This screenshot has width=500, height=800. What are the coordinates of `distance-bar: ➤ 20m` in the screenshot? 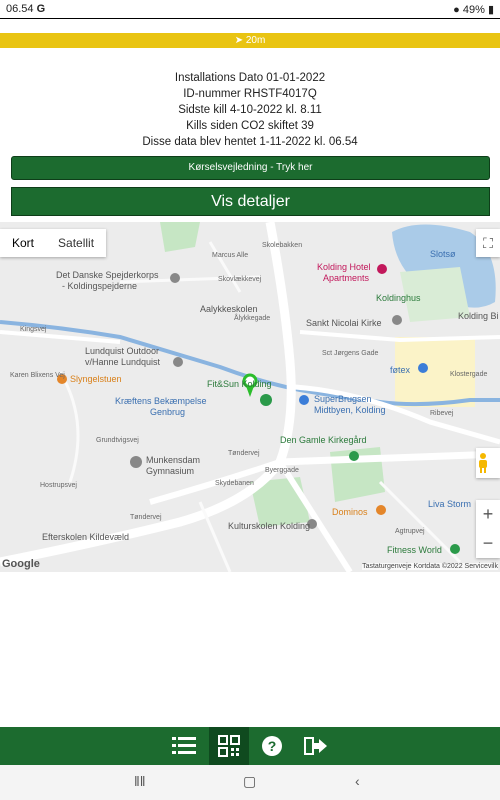 It's located at (250, 40).